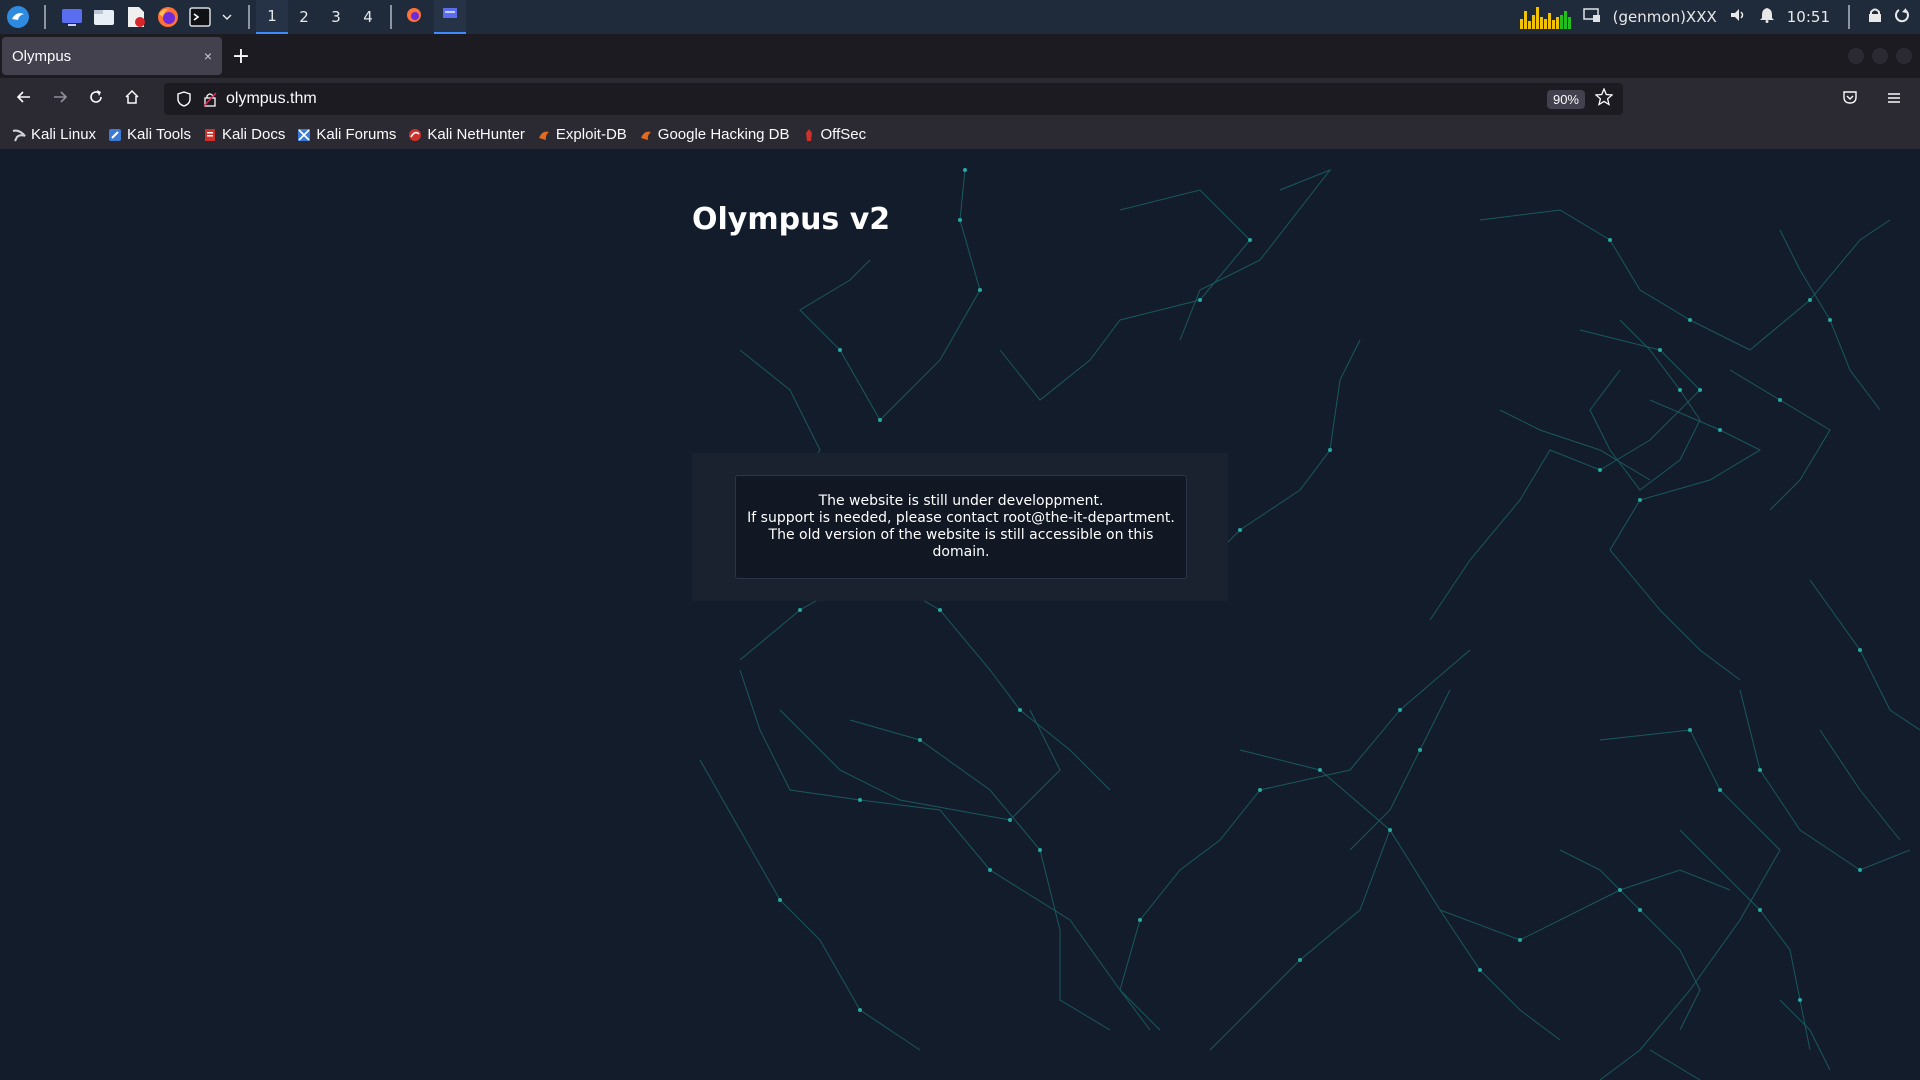 Image resolution: width=1920 pixels, height=1080 pixels. Describe the element at coordinates (368, 17) in the screenshot. I see `workspace-4: 4` at that location.